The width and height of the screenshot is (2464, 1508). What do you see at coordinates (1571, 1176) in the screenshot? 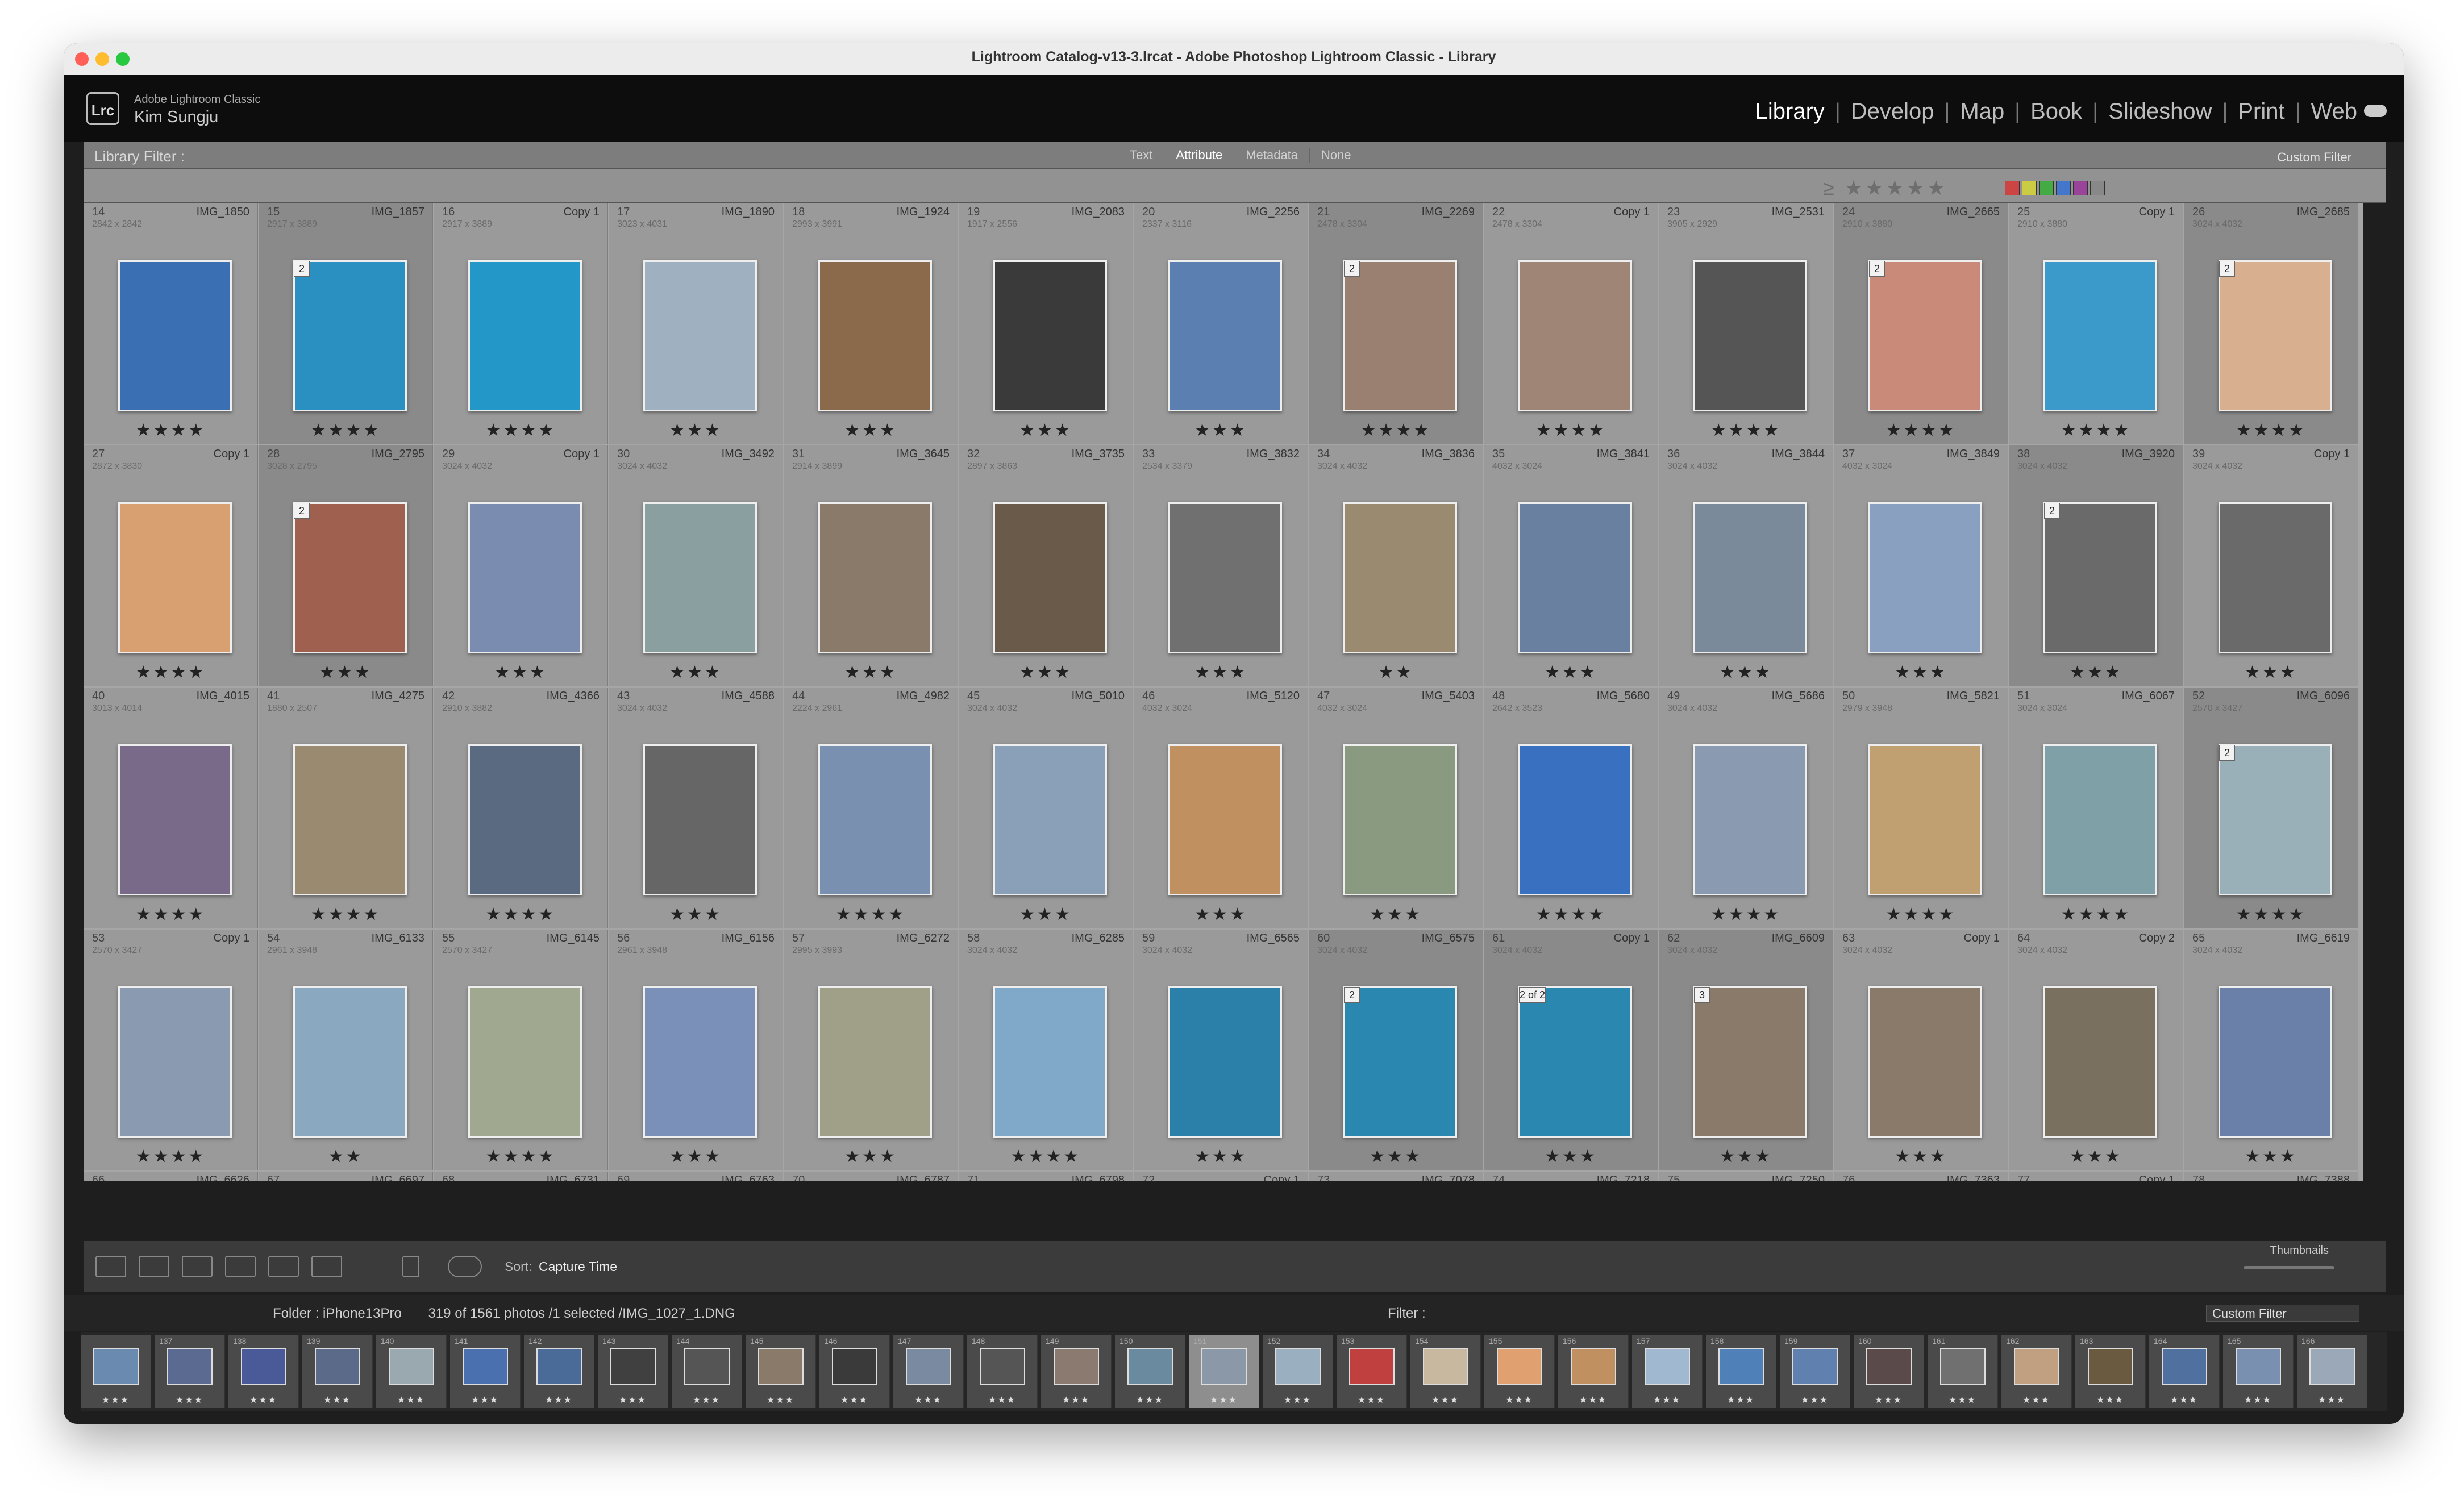
I see `grid-cell: 74 IMG_7218` at bounding box center [1571, 1176].